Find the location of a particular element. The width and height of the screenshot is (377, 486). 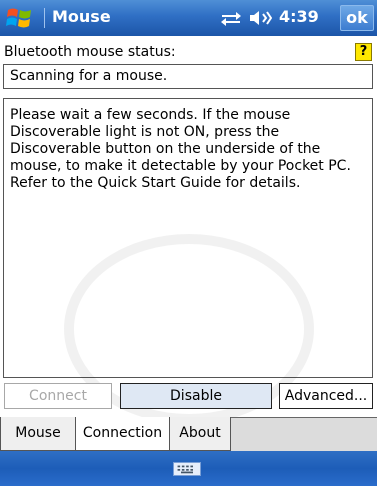

connectivity-icon is located at coordinates (231, 18).